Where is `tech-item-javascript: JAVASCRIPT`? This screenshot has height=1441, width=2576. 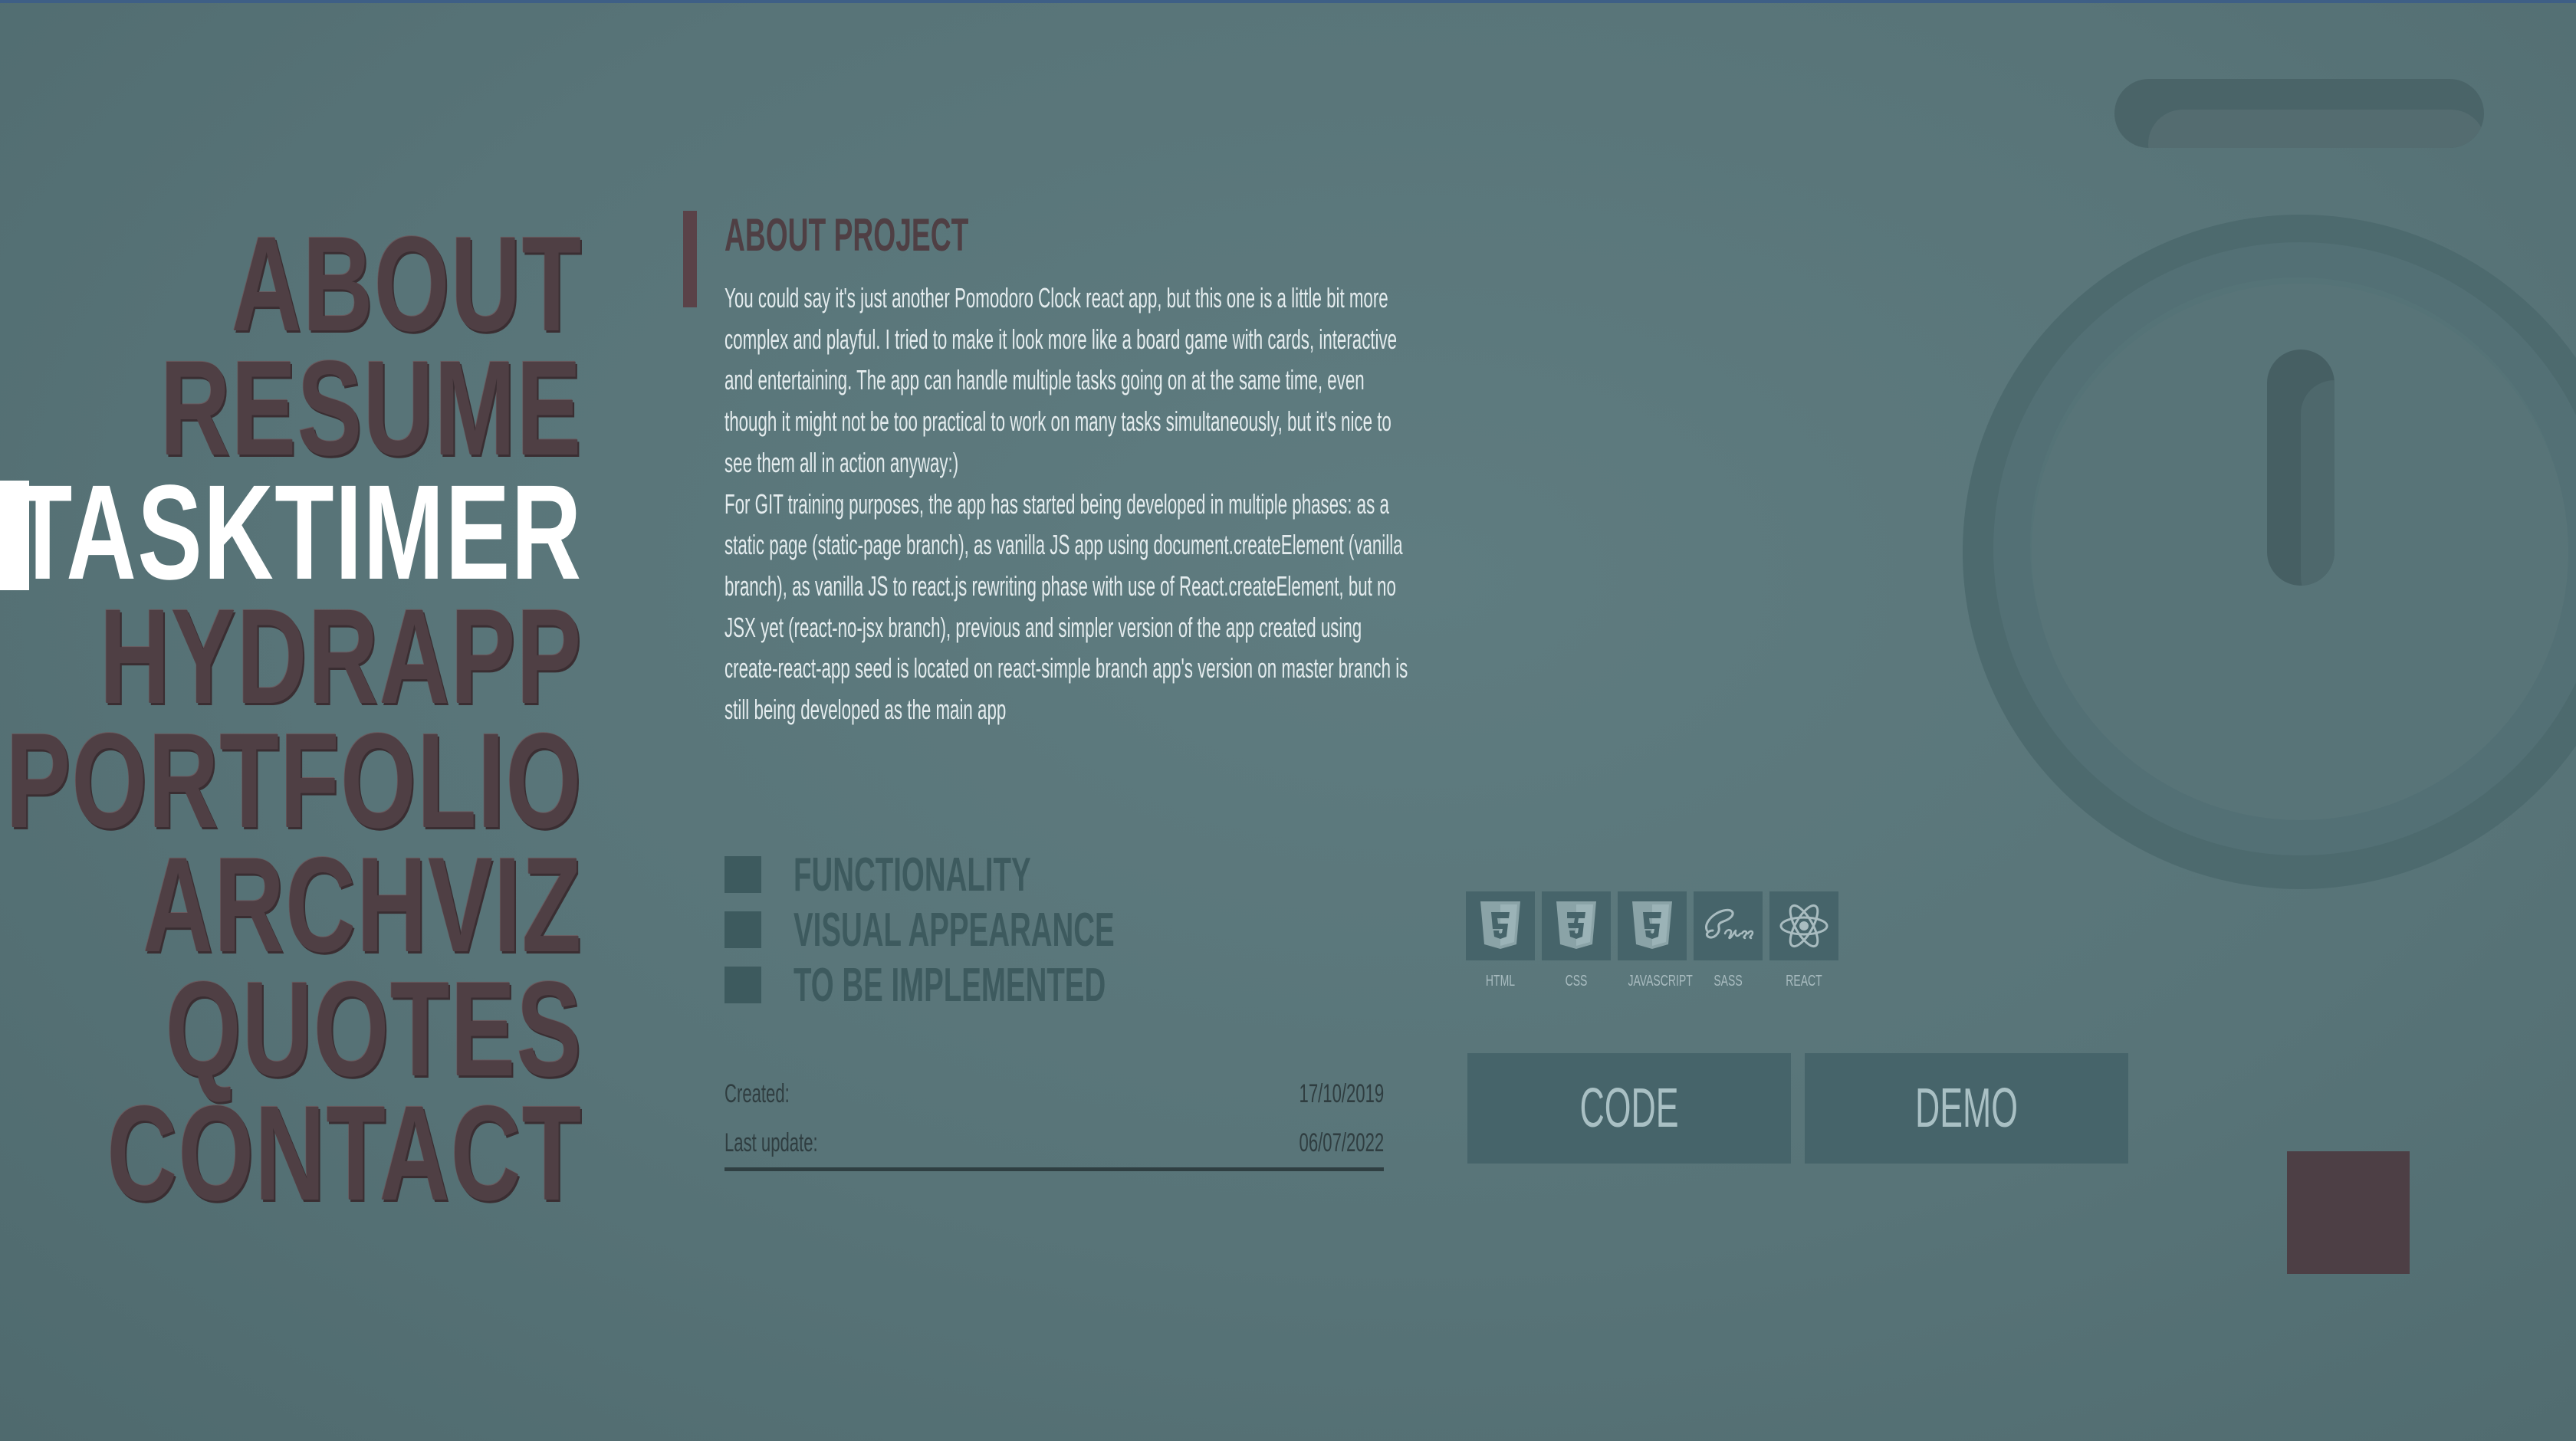
tech-item-javascript: JAVASCRIPT is located at coordinates (1655, 941).